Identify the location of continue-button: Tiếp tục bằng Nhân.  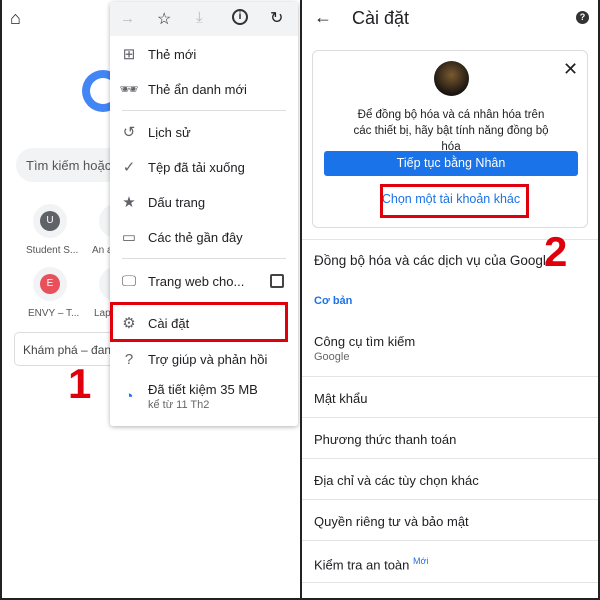
(451, 163).